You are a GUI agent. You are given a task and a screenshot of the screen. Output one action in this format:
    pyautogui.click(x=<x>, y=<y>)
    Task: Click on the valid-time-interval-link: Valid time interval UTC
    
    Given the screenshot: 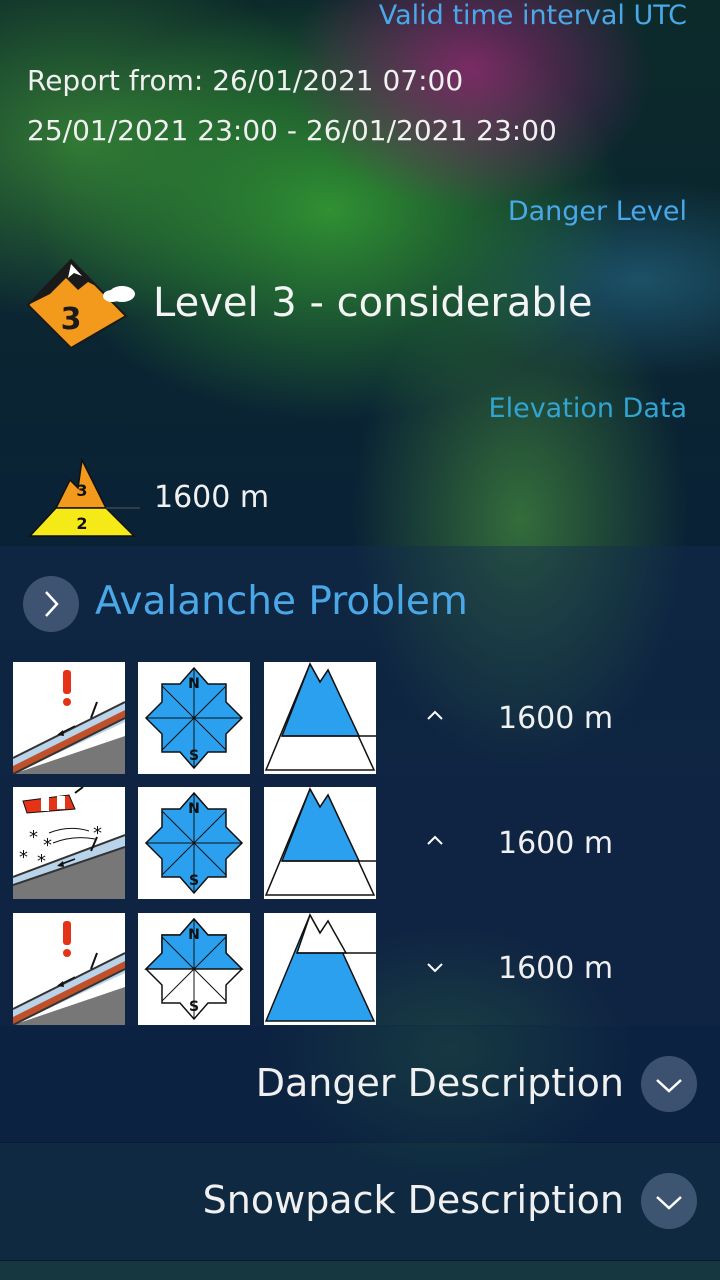 What is the action you would take?
    pyautogui.click(x=533, y=15)
    